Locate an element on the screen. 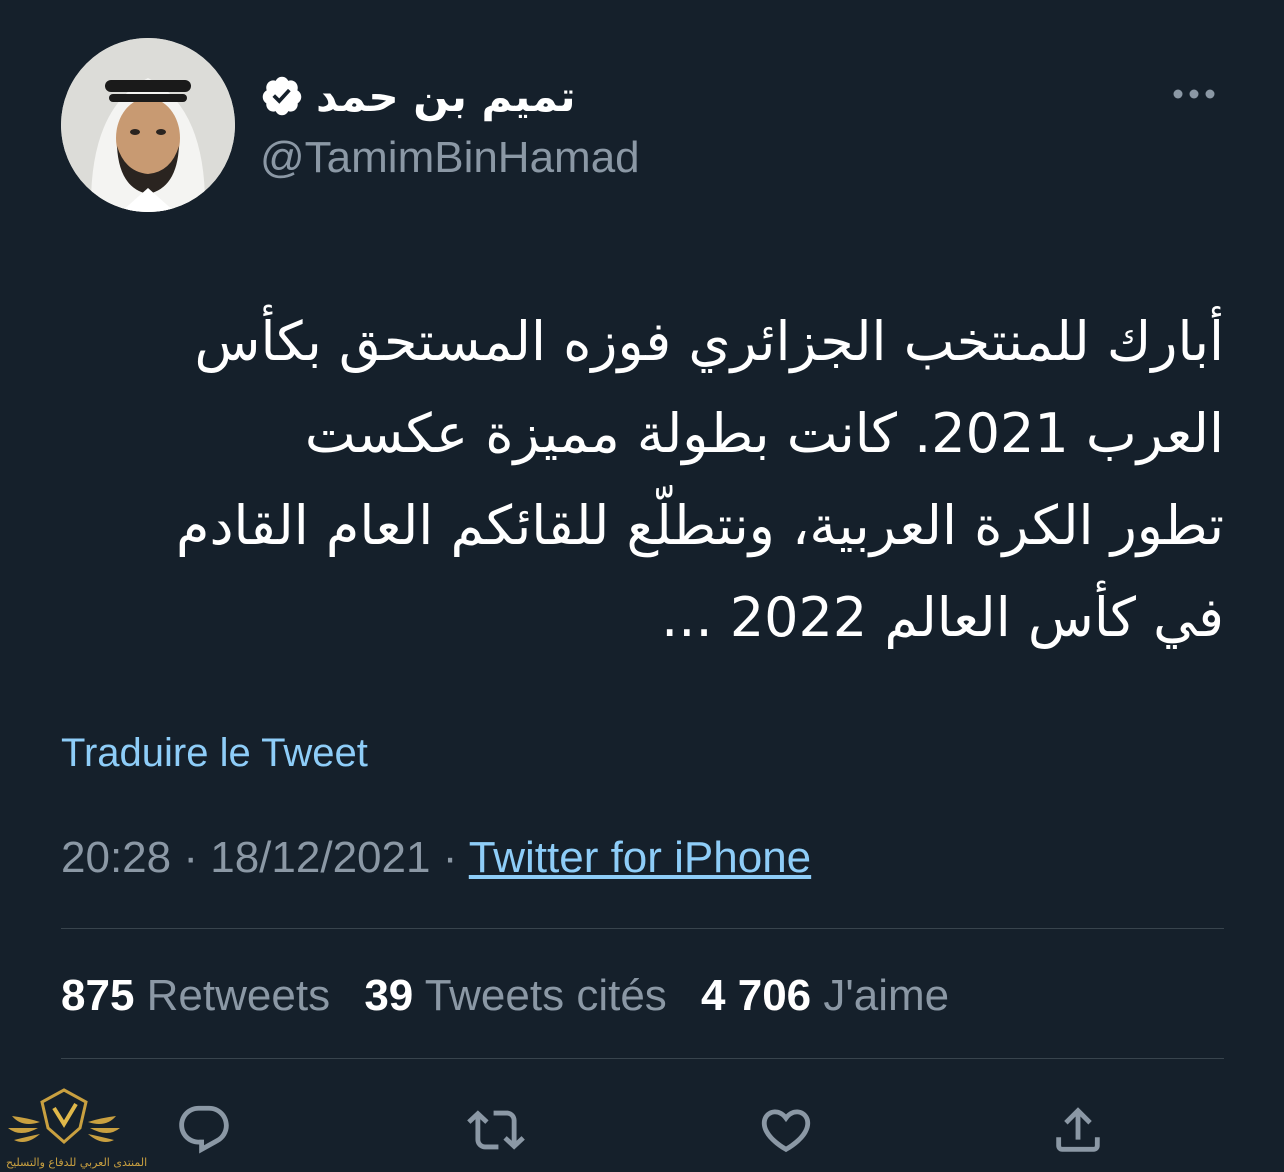  share-icon is located at coordinates (1078, 1129).